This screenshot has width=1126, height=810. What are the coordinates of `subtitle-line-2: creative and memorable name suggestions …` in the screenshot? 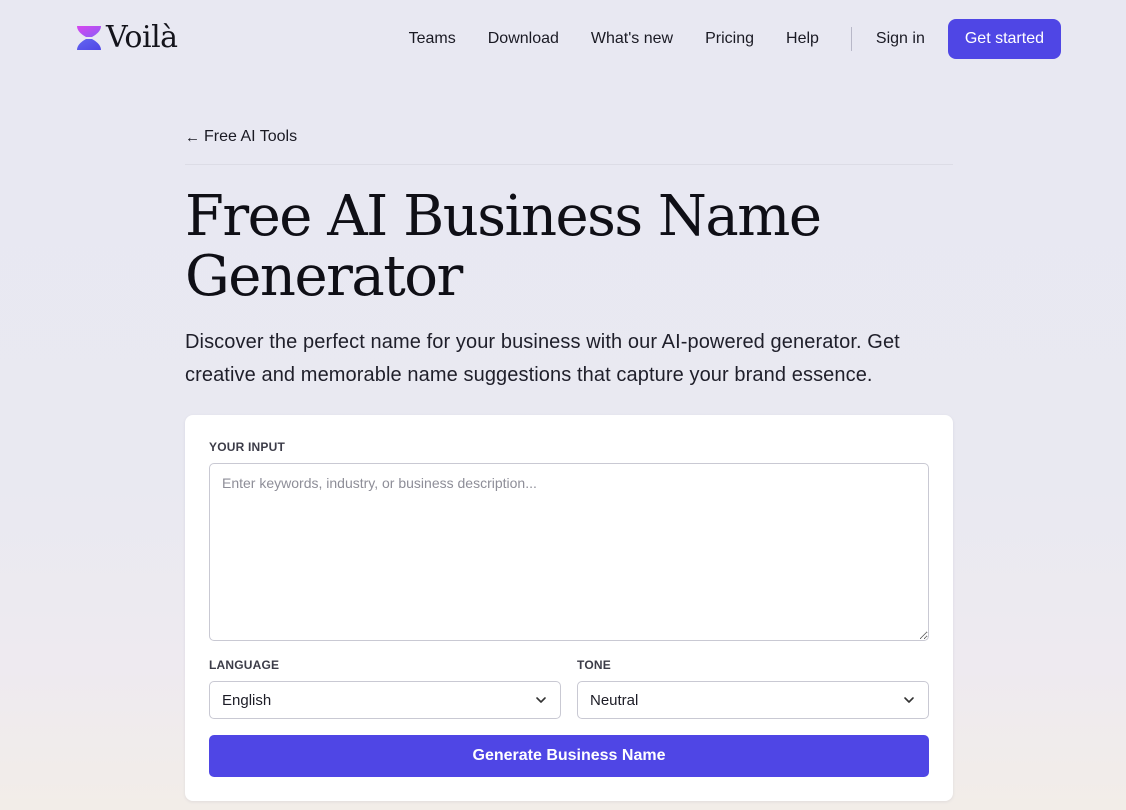 It's located at (529, 375).